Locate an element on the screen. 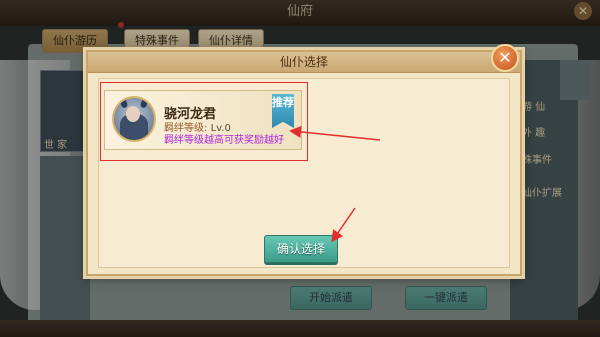 The height and width of the screenshot is (337, 600). annotation-arrows is located at coordinates (335, 184).